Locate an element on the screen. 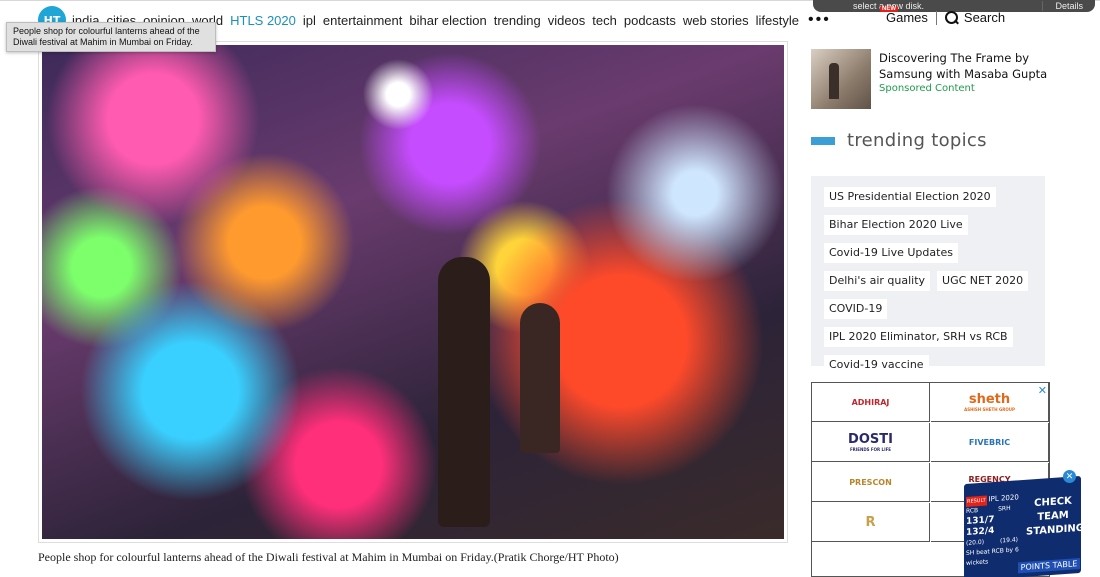 The width and height of the screenshot is (1100, 577). score-a: 131/7 is located at coordinates (980, 520).